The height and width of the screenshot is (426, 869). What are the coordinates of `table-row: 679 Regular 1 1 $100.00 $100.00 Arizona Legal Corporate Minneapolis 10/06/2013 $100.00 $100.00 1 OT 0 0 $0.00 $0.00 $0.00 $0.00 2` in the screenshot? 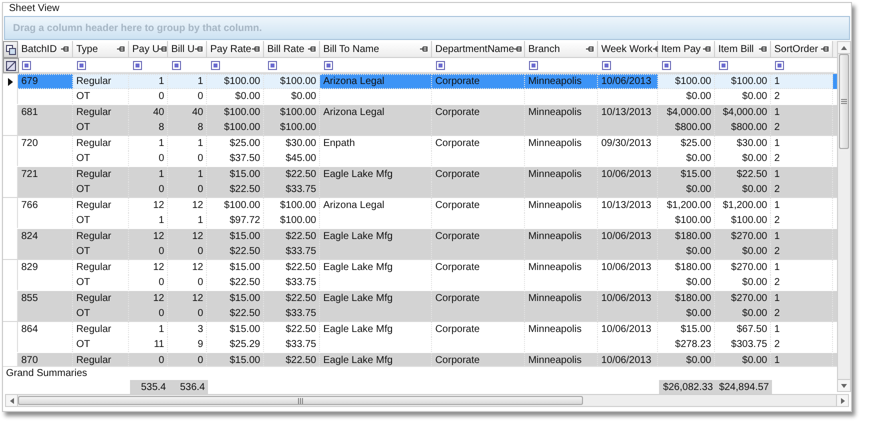 It's located at (420, 88).